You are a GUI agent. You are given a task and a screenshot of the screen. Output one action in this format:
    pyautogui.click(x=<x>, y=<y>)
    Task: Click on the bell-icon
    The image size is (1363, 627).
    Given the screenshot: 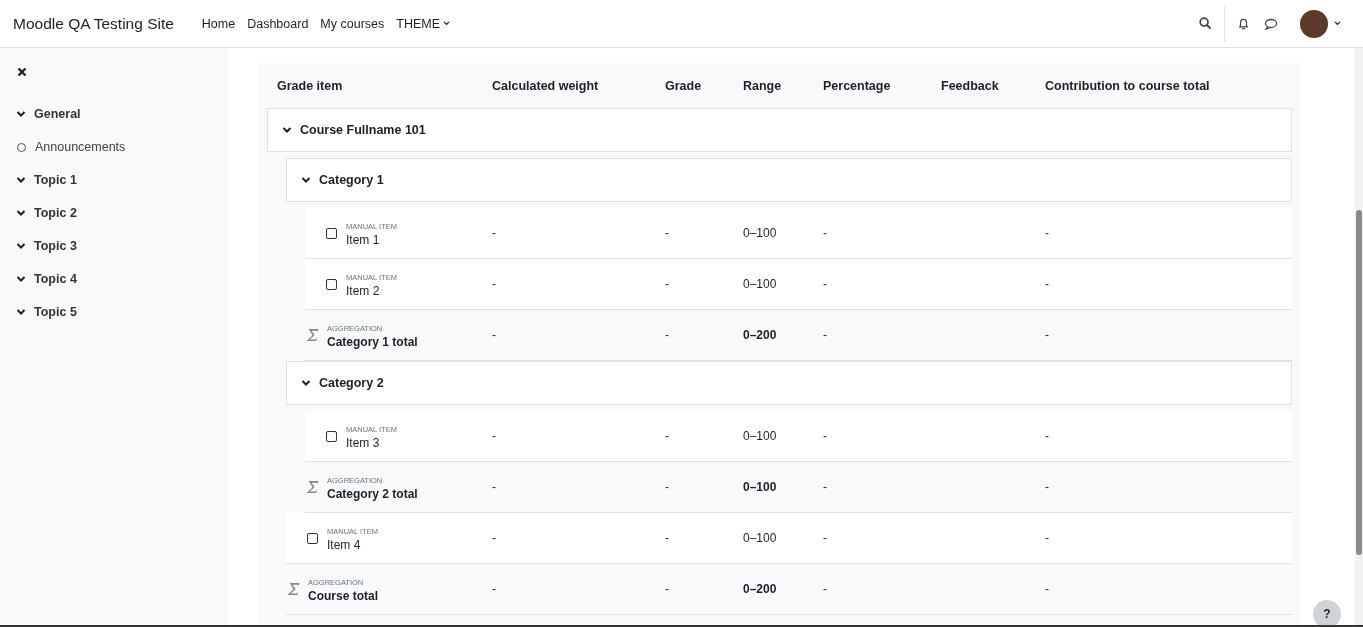 What is the action you would take?
    pyautogui.click(x=1243, y=23)
    